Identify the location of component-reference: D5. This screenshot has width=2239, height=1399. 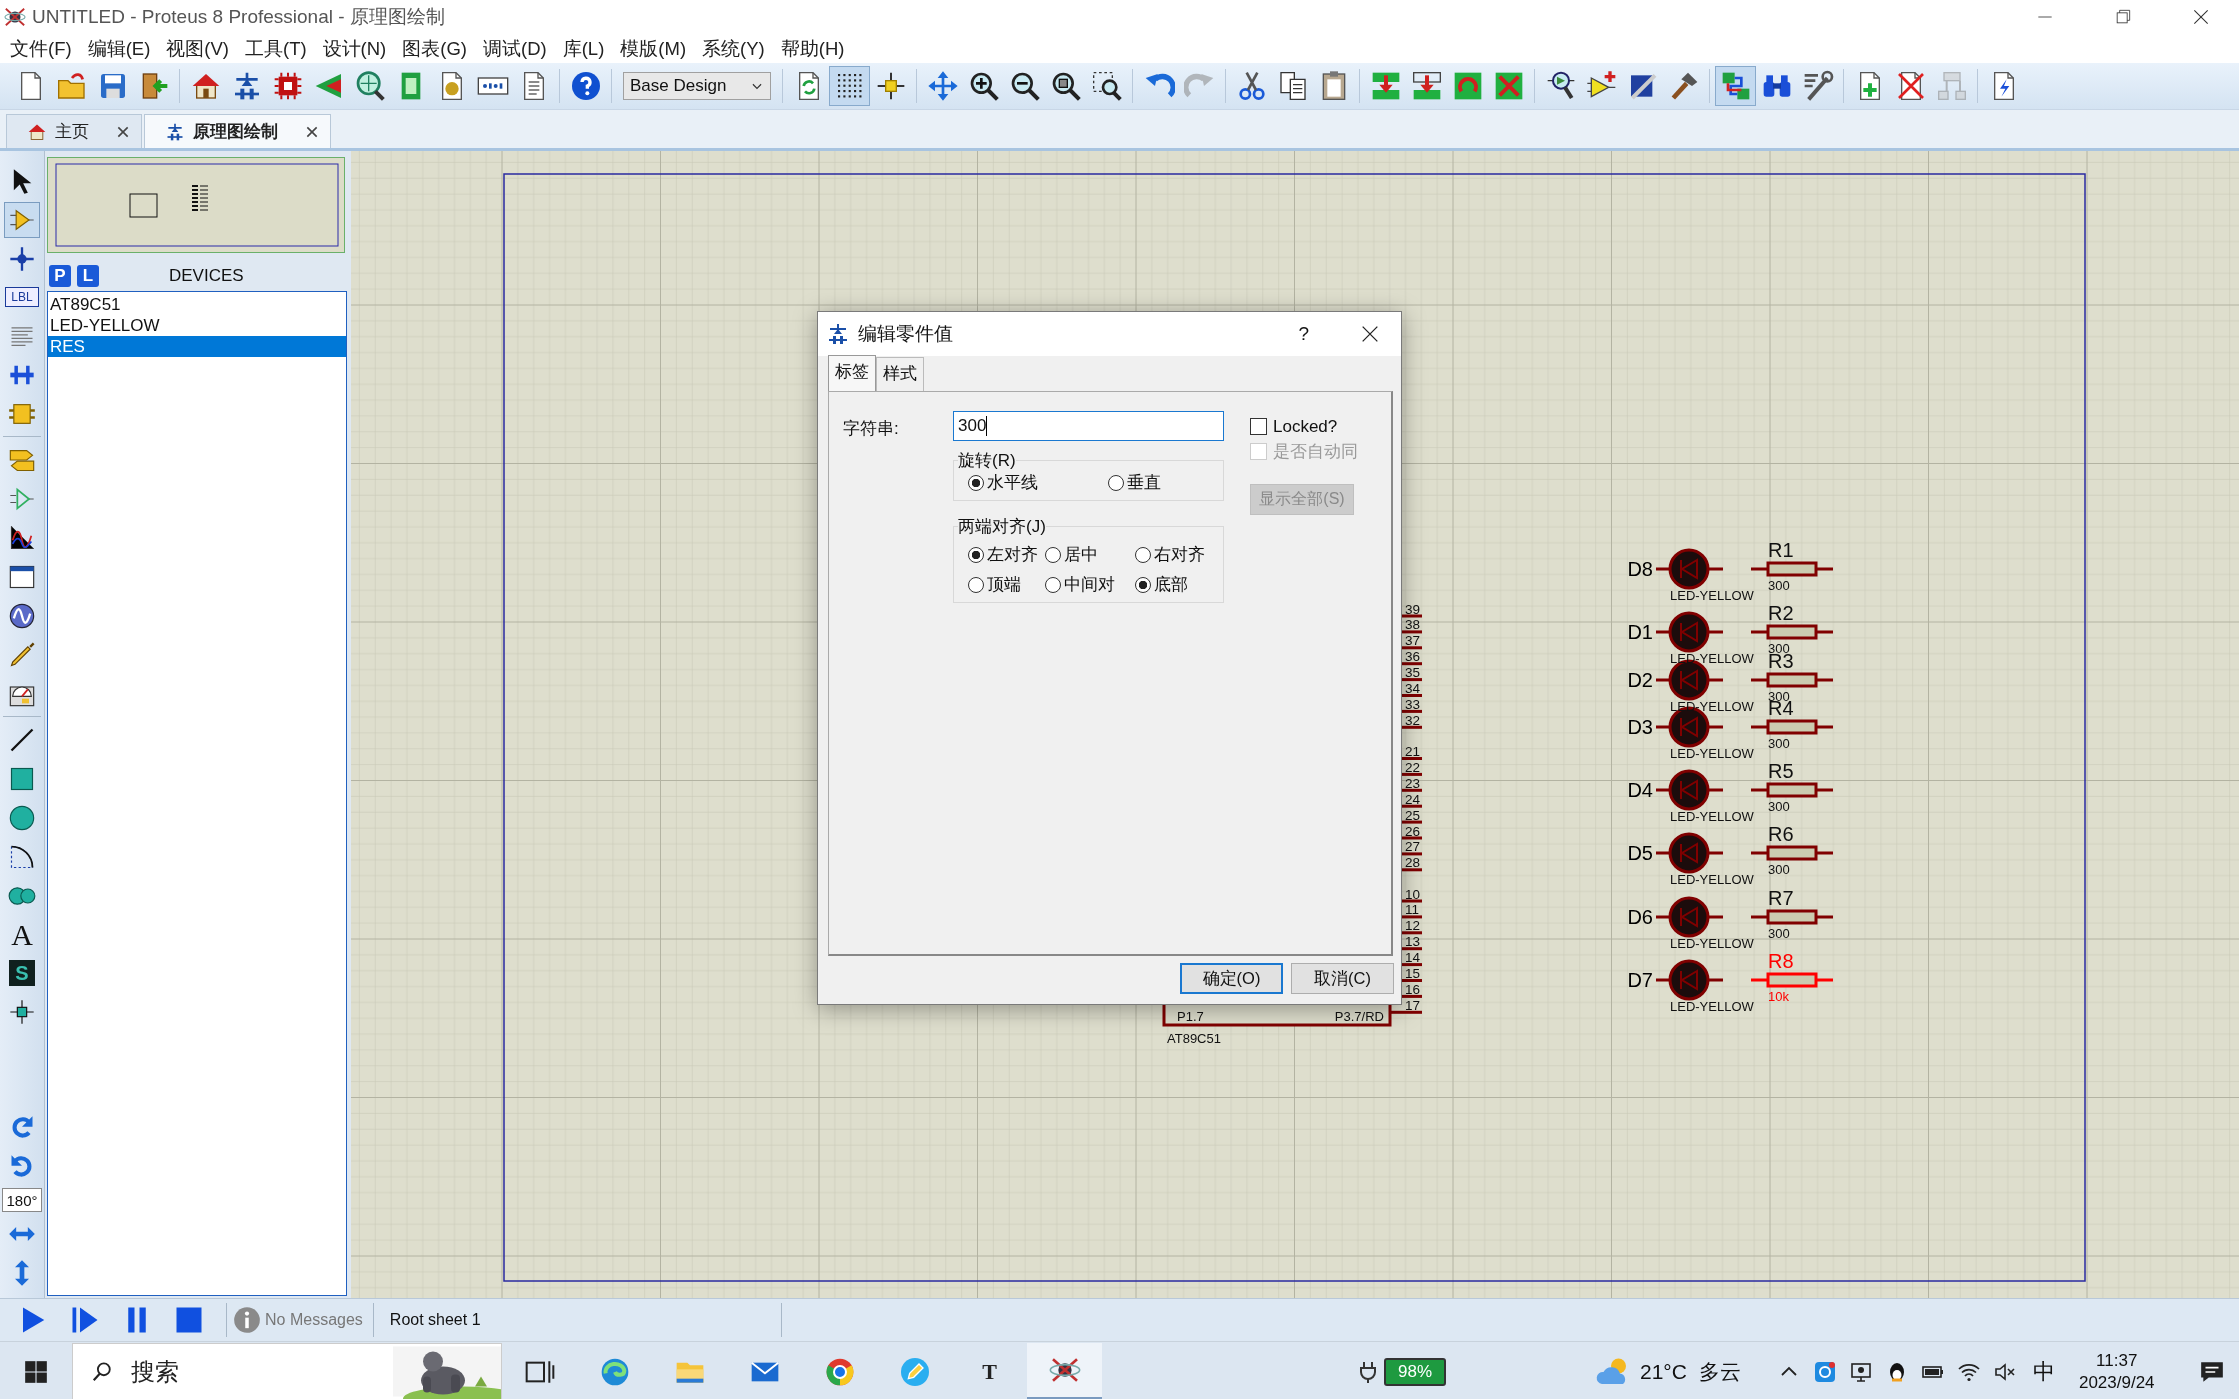
(1640, 853).